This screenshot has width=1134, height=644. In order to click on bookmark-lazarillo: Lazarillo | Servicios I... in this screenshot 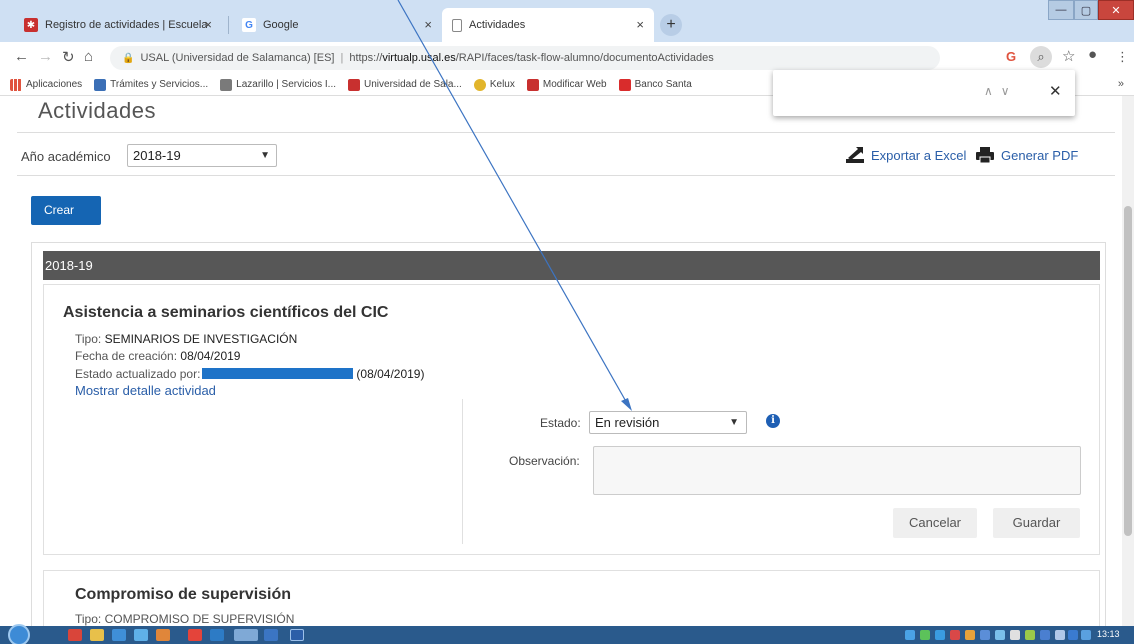, I will do `click(278, 84)`.